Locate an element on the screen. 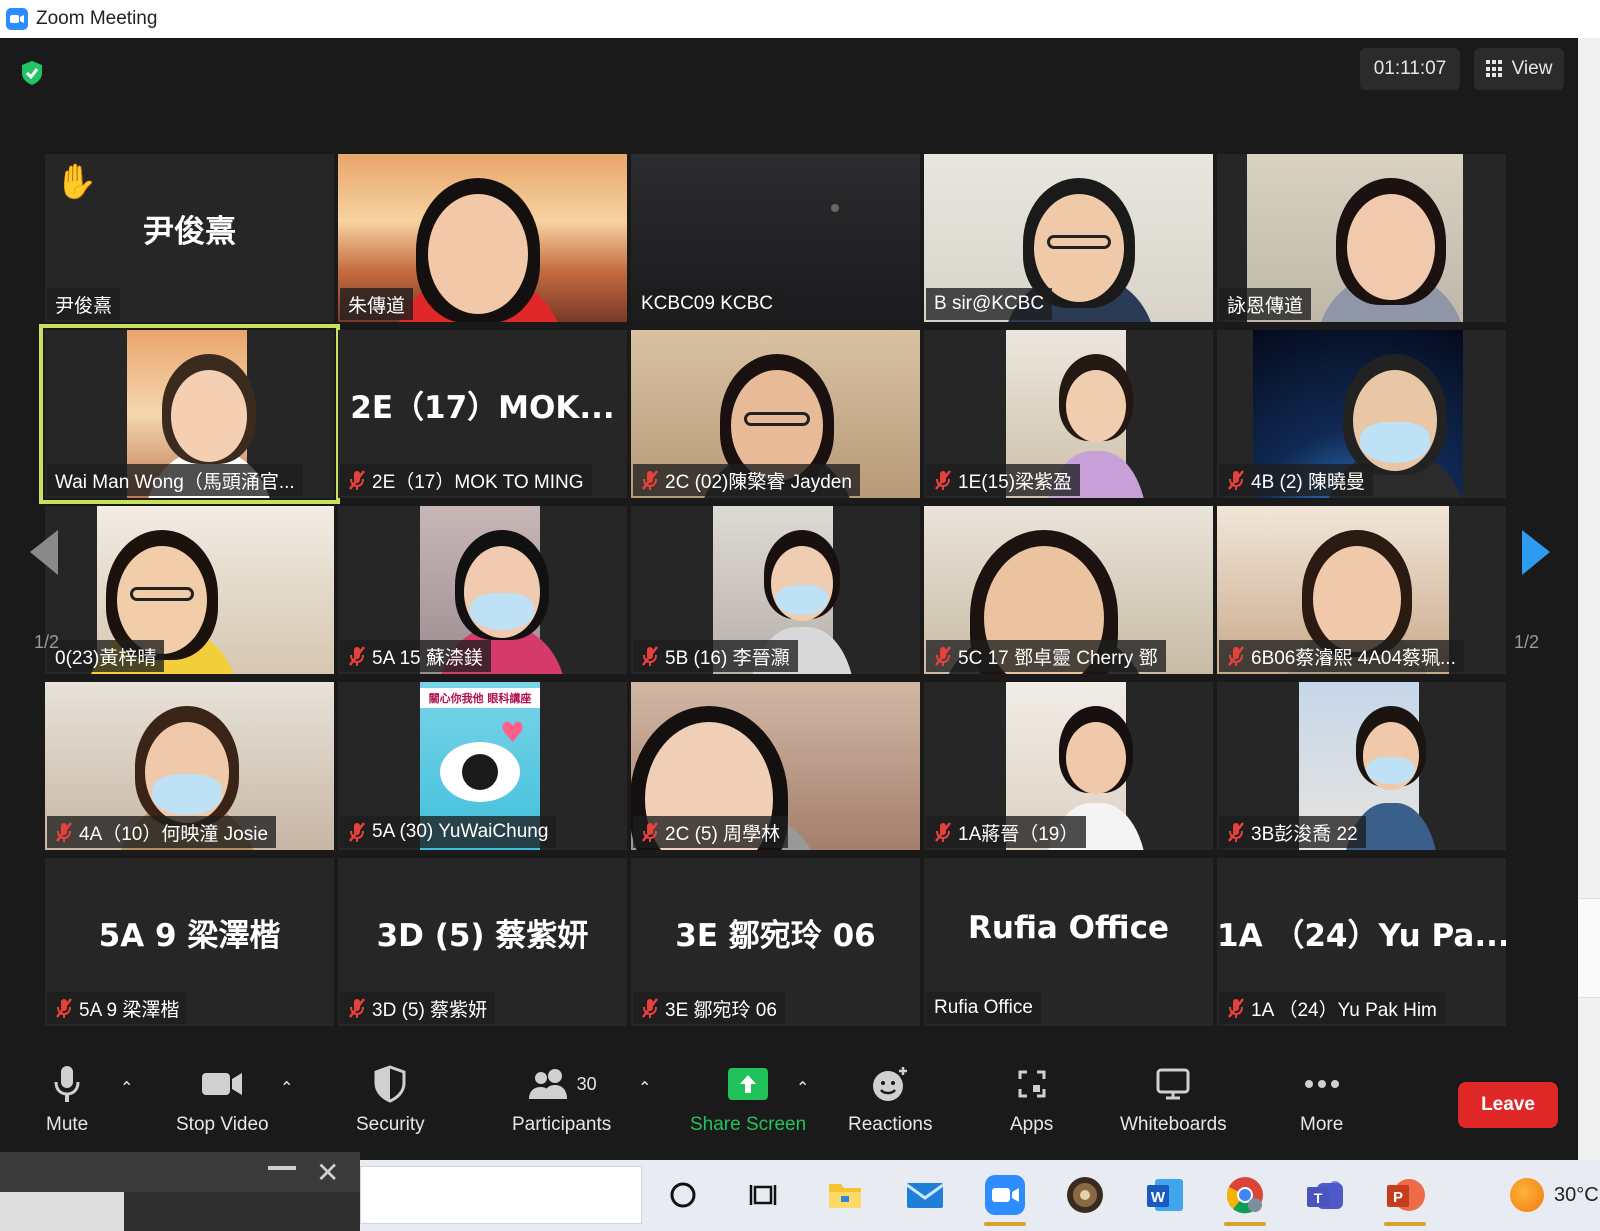 The height and width of the screenshot is (1231, 1600). participant-tile: 1A蔣晉（19） is located at coordinates (1068, 766).